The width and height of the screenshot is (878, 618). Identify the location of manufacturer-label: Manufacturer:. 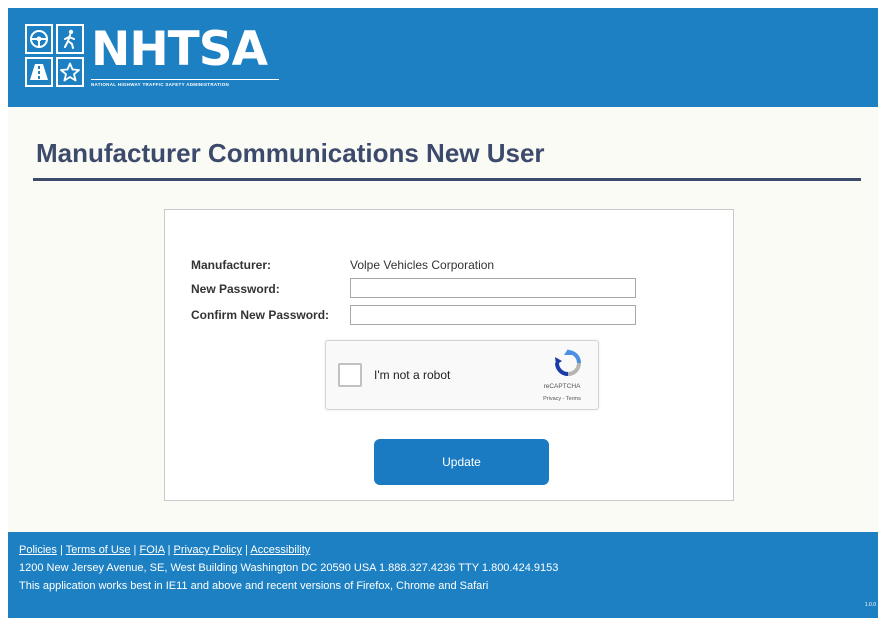
(231, 265).